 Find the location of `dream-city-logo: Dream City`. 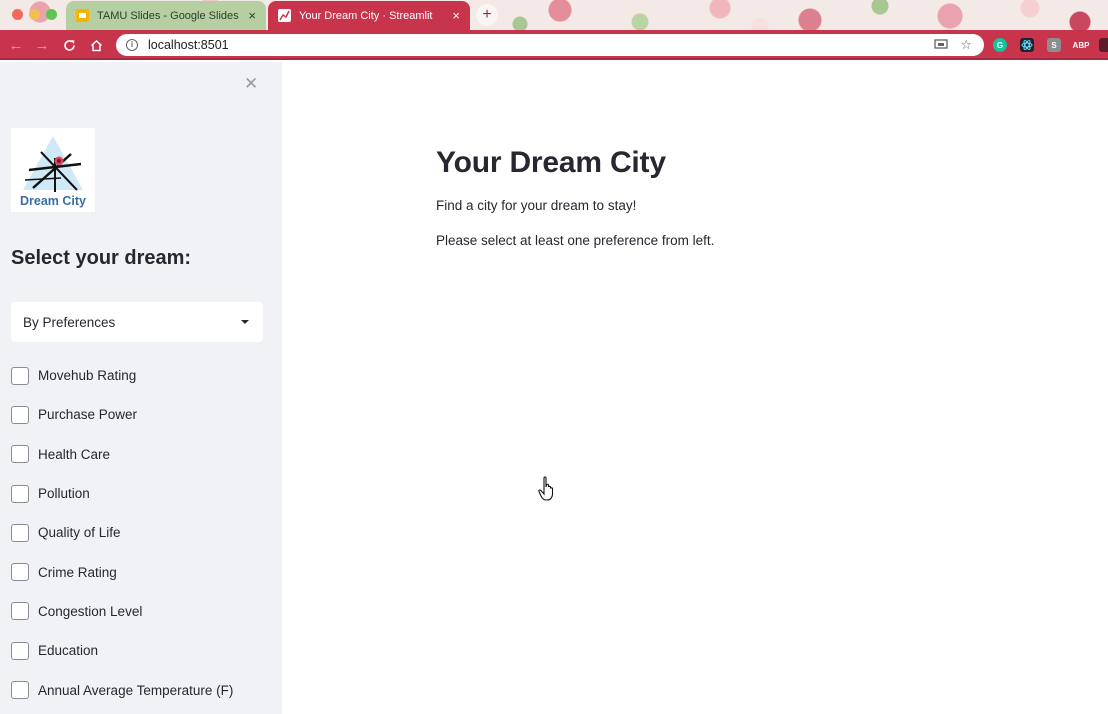

dream-city-logo: Dream City is located at coordinates (53, 170).